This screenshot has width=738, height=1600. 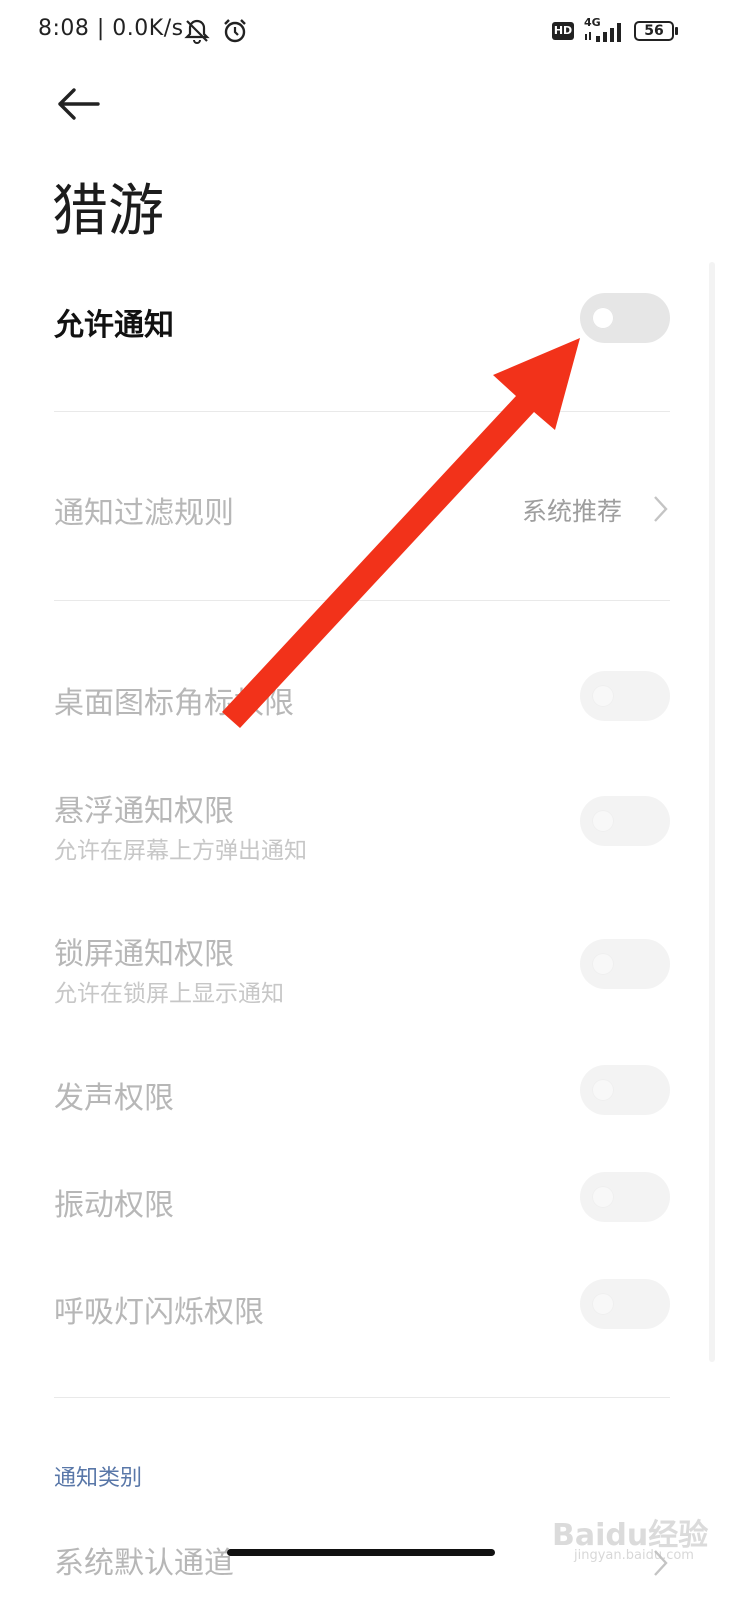 What do you see at coordinates (634, 1555) in the screenshot?
I see `watermark-url: jingyan.baidu.com` at bounding box center [634, 1555].